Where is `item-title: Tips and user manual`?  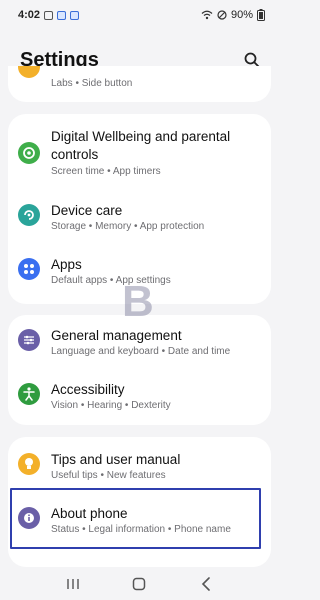 item-title: Tips and user manual is located at coordinates (116, 459).